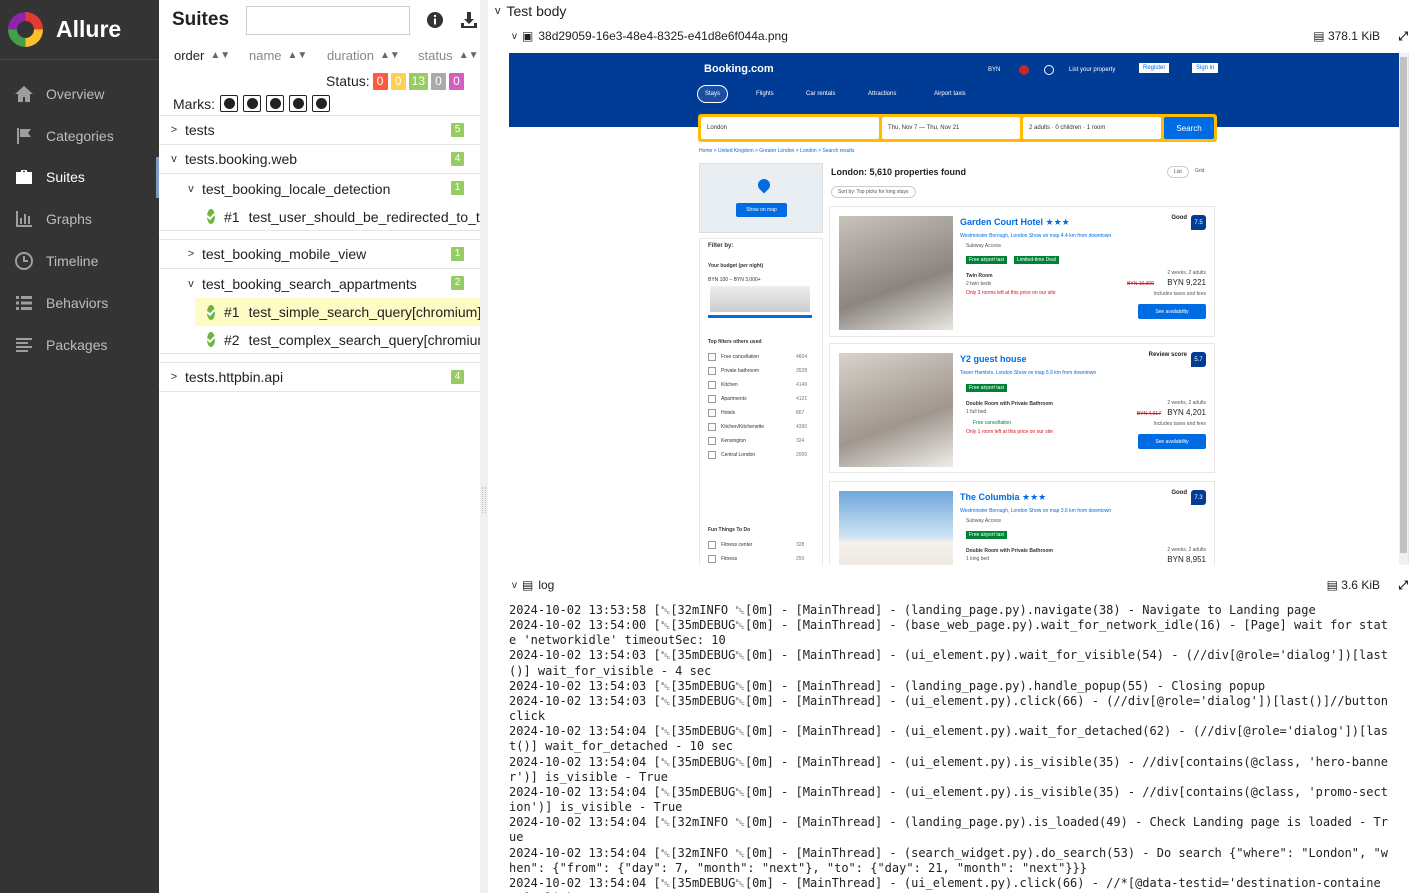 The width and height of the screenshot is (1418, 893). Describe the element at coordinates (321, 103) in the screenshot. I see `retries-mark-icon` at that location.